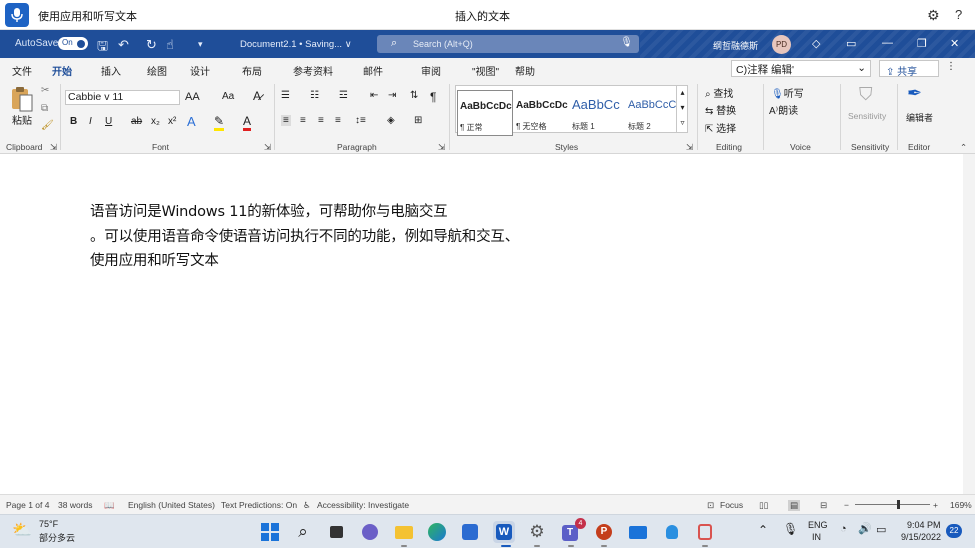  I want to click on tab-layout: 布局, so click(252, 70).